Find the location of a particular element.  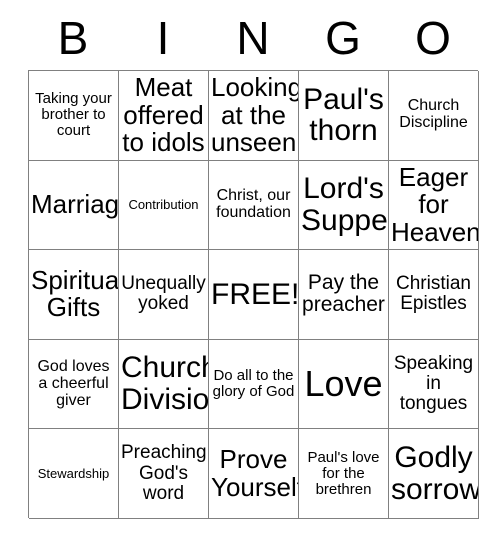

bingo-cell-label: Love is located at coordinates (343, 383).